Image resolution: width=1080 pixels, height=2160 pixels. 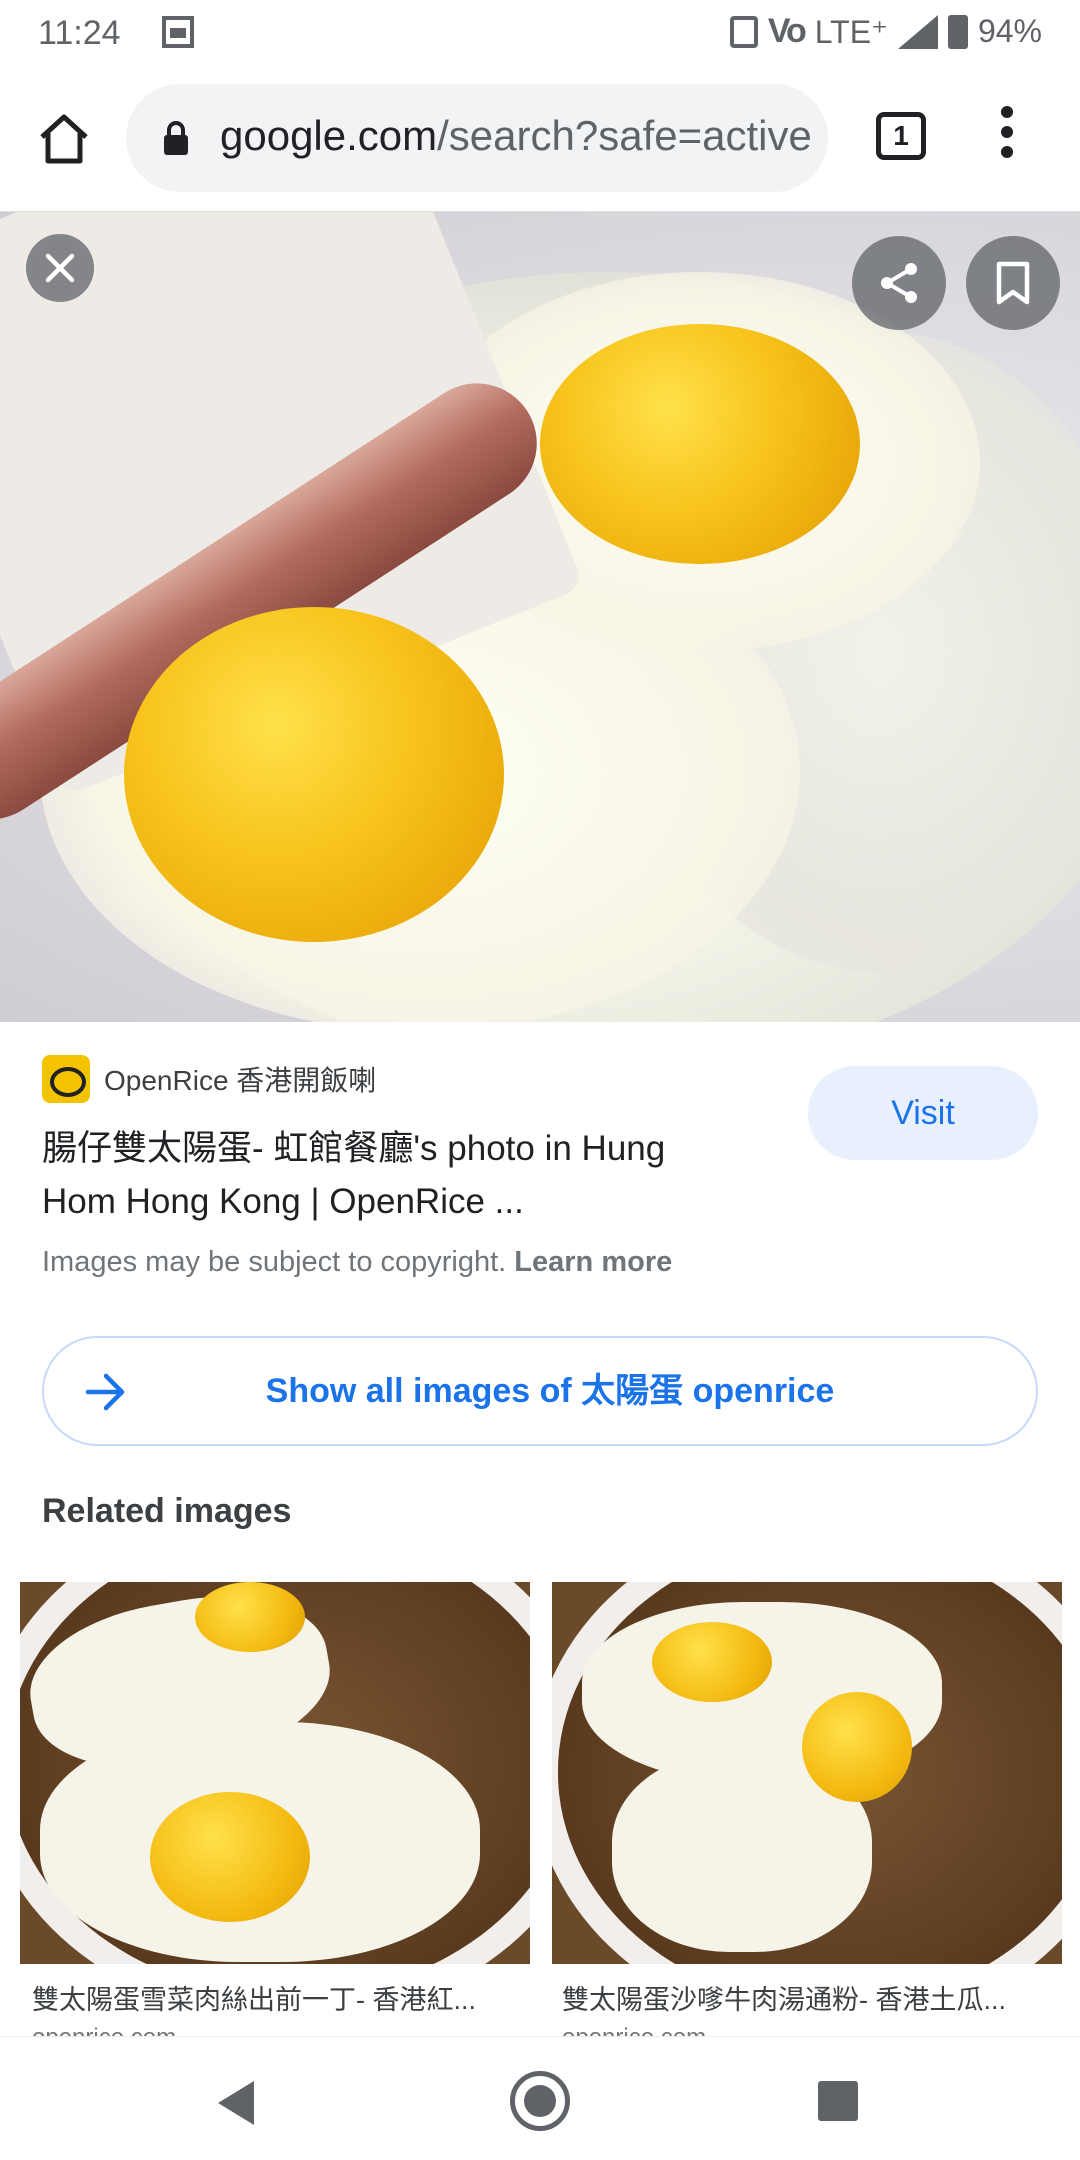 What do you see at coordinates (917, 31) in the screenshot?
I see `signal-icon` at bounding box center [917, 31].